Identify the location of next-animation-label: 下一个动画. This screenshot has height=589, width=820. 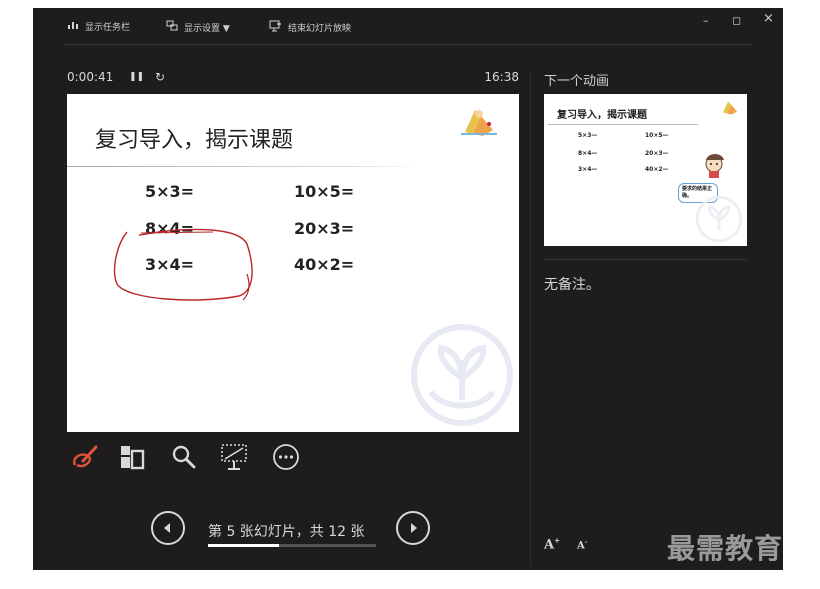
(577, 81).